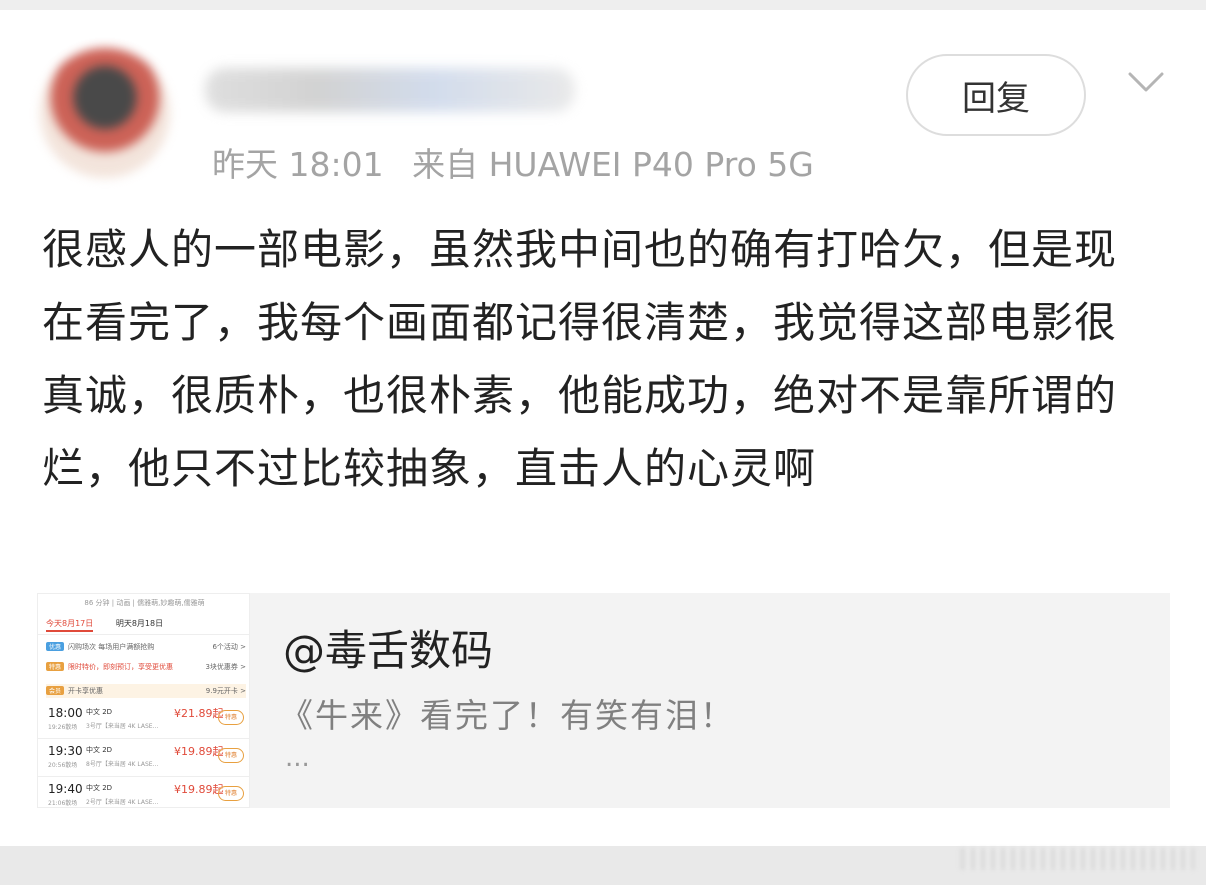 This screenshot has height=885, width=1206. Describe the element at coordinates (70, 625) in the screenshot. I see `thumb-tab-today: 今天8月17日` at that location.